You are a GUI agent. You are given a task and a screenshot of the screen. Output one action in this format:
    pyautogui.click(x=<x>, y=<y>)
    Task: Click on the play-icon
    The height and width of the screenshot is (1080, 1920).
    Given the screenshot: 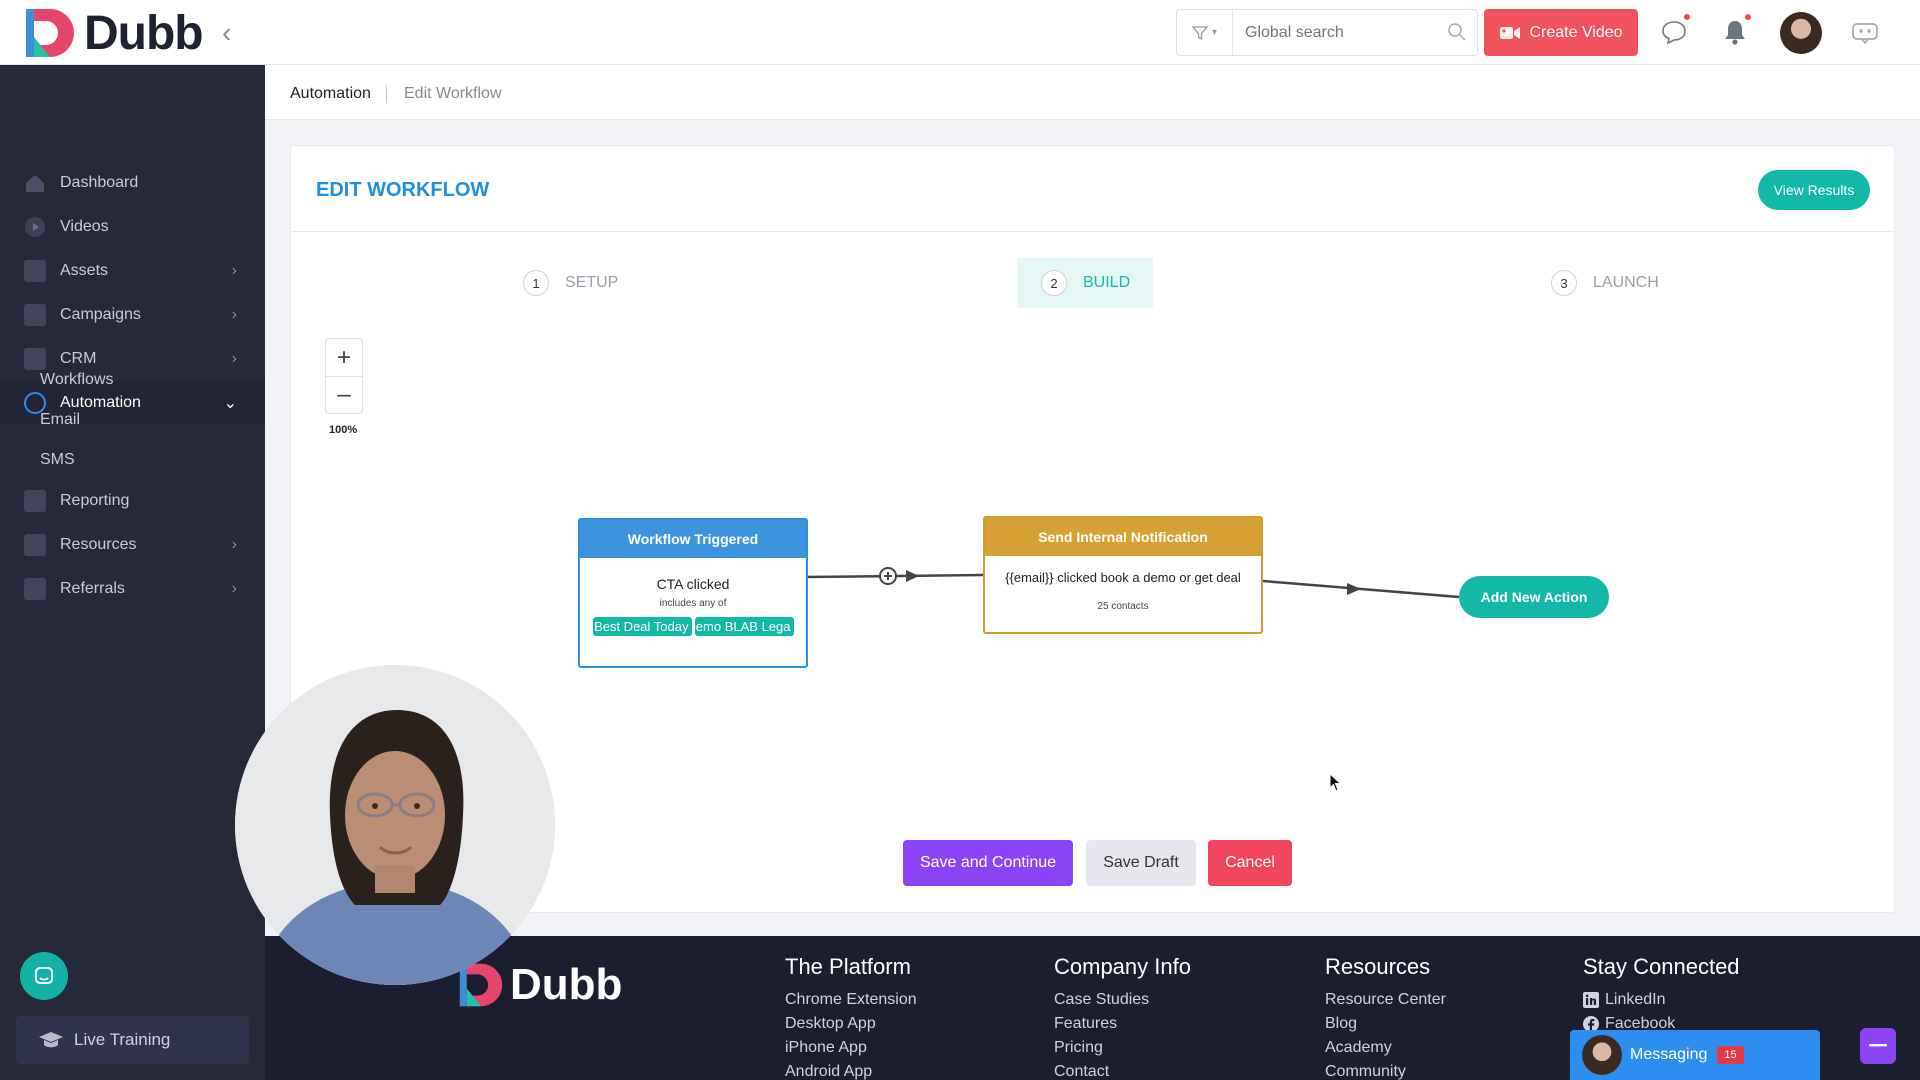 What is the action you would take?
    pyautogui.click(x=35, y=227)
    